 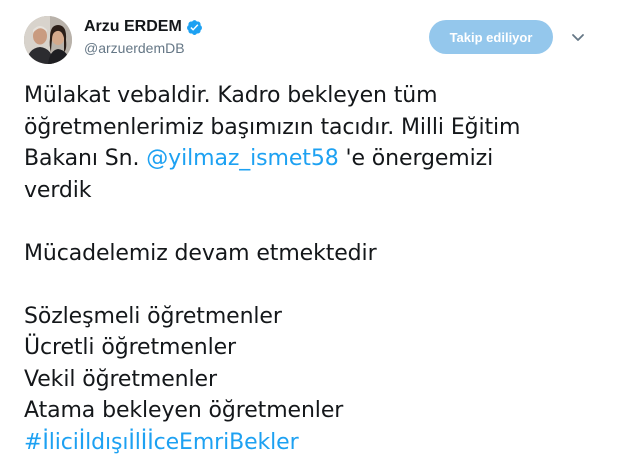 I want to click on tweet-line: Ücretli öğretmenler, so click(x=130, y=347).